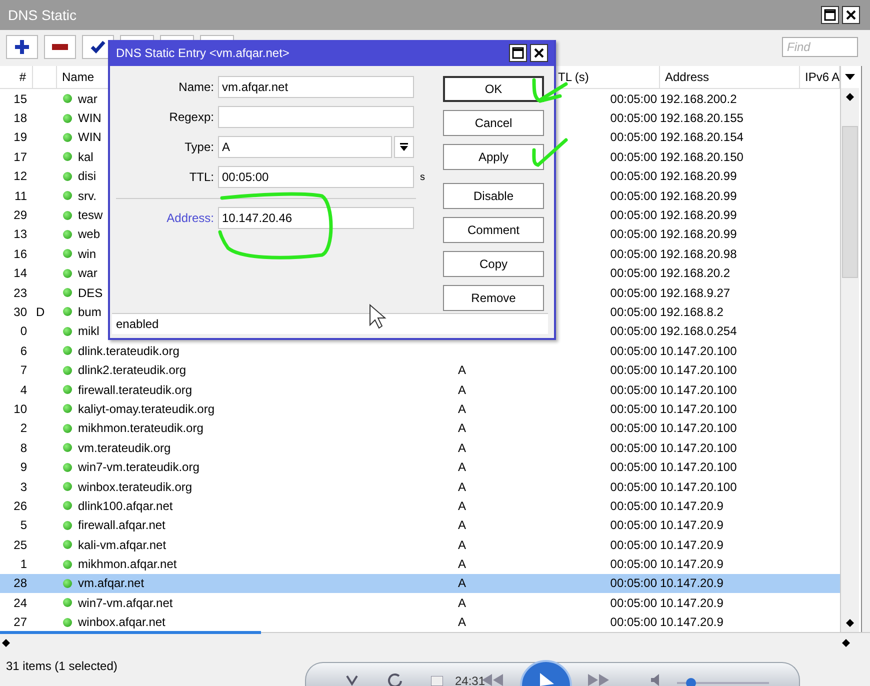 This screenshot has width=870, height=686. Describe the element at coordinates (820, 47) in the screenshot. I see `find-field: Find` at that location.